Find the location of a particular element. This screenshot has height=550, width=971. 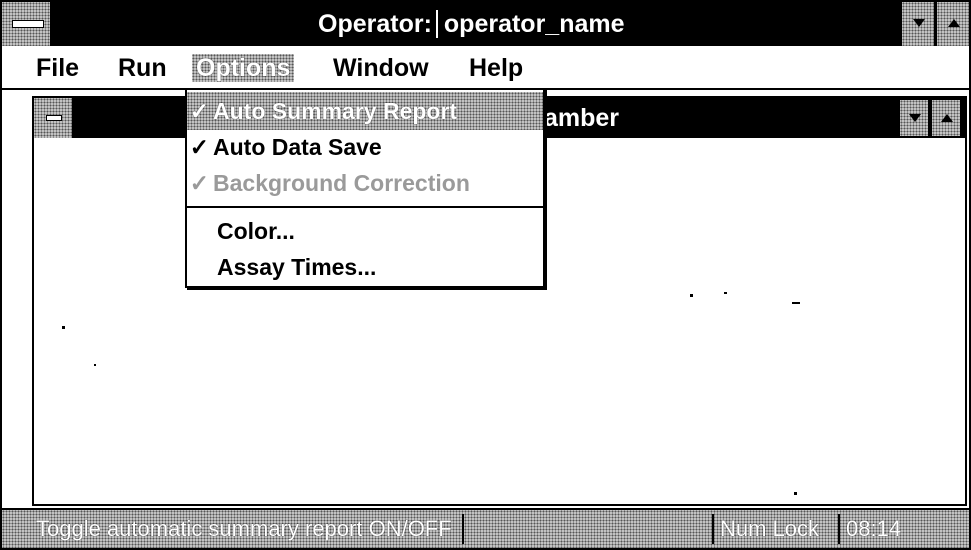

status-time: 08:14 is located at coordinates (886, 529).